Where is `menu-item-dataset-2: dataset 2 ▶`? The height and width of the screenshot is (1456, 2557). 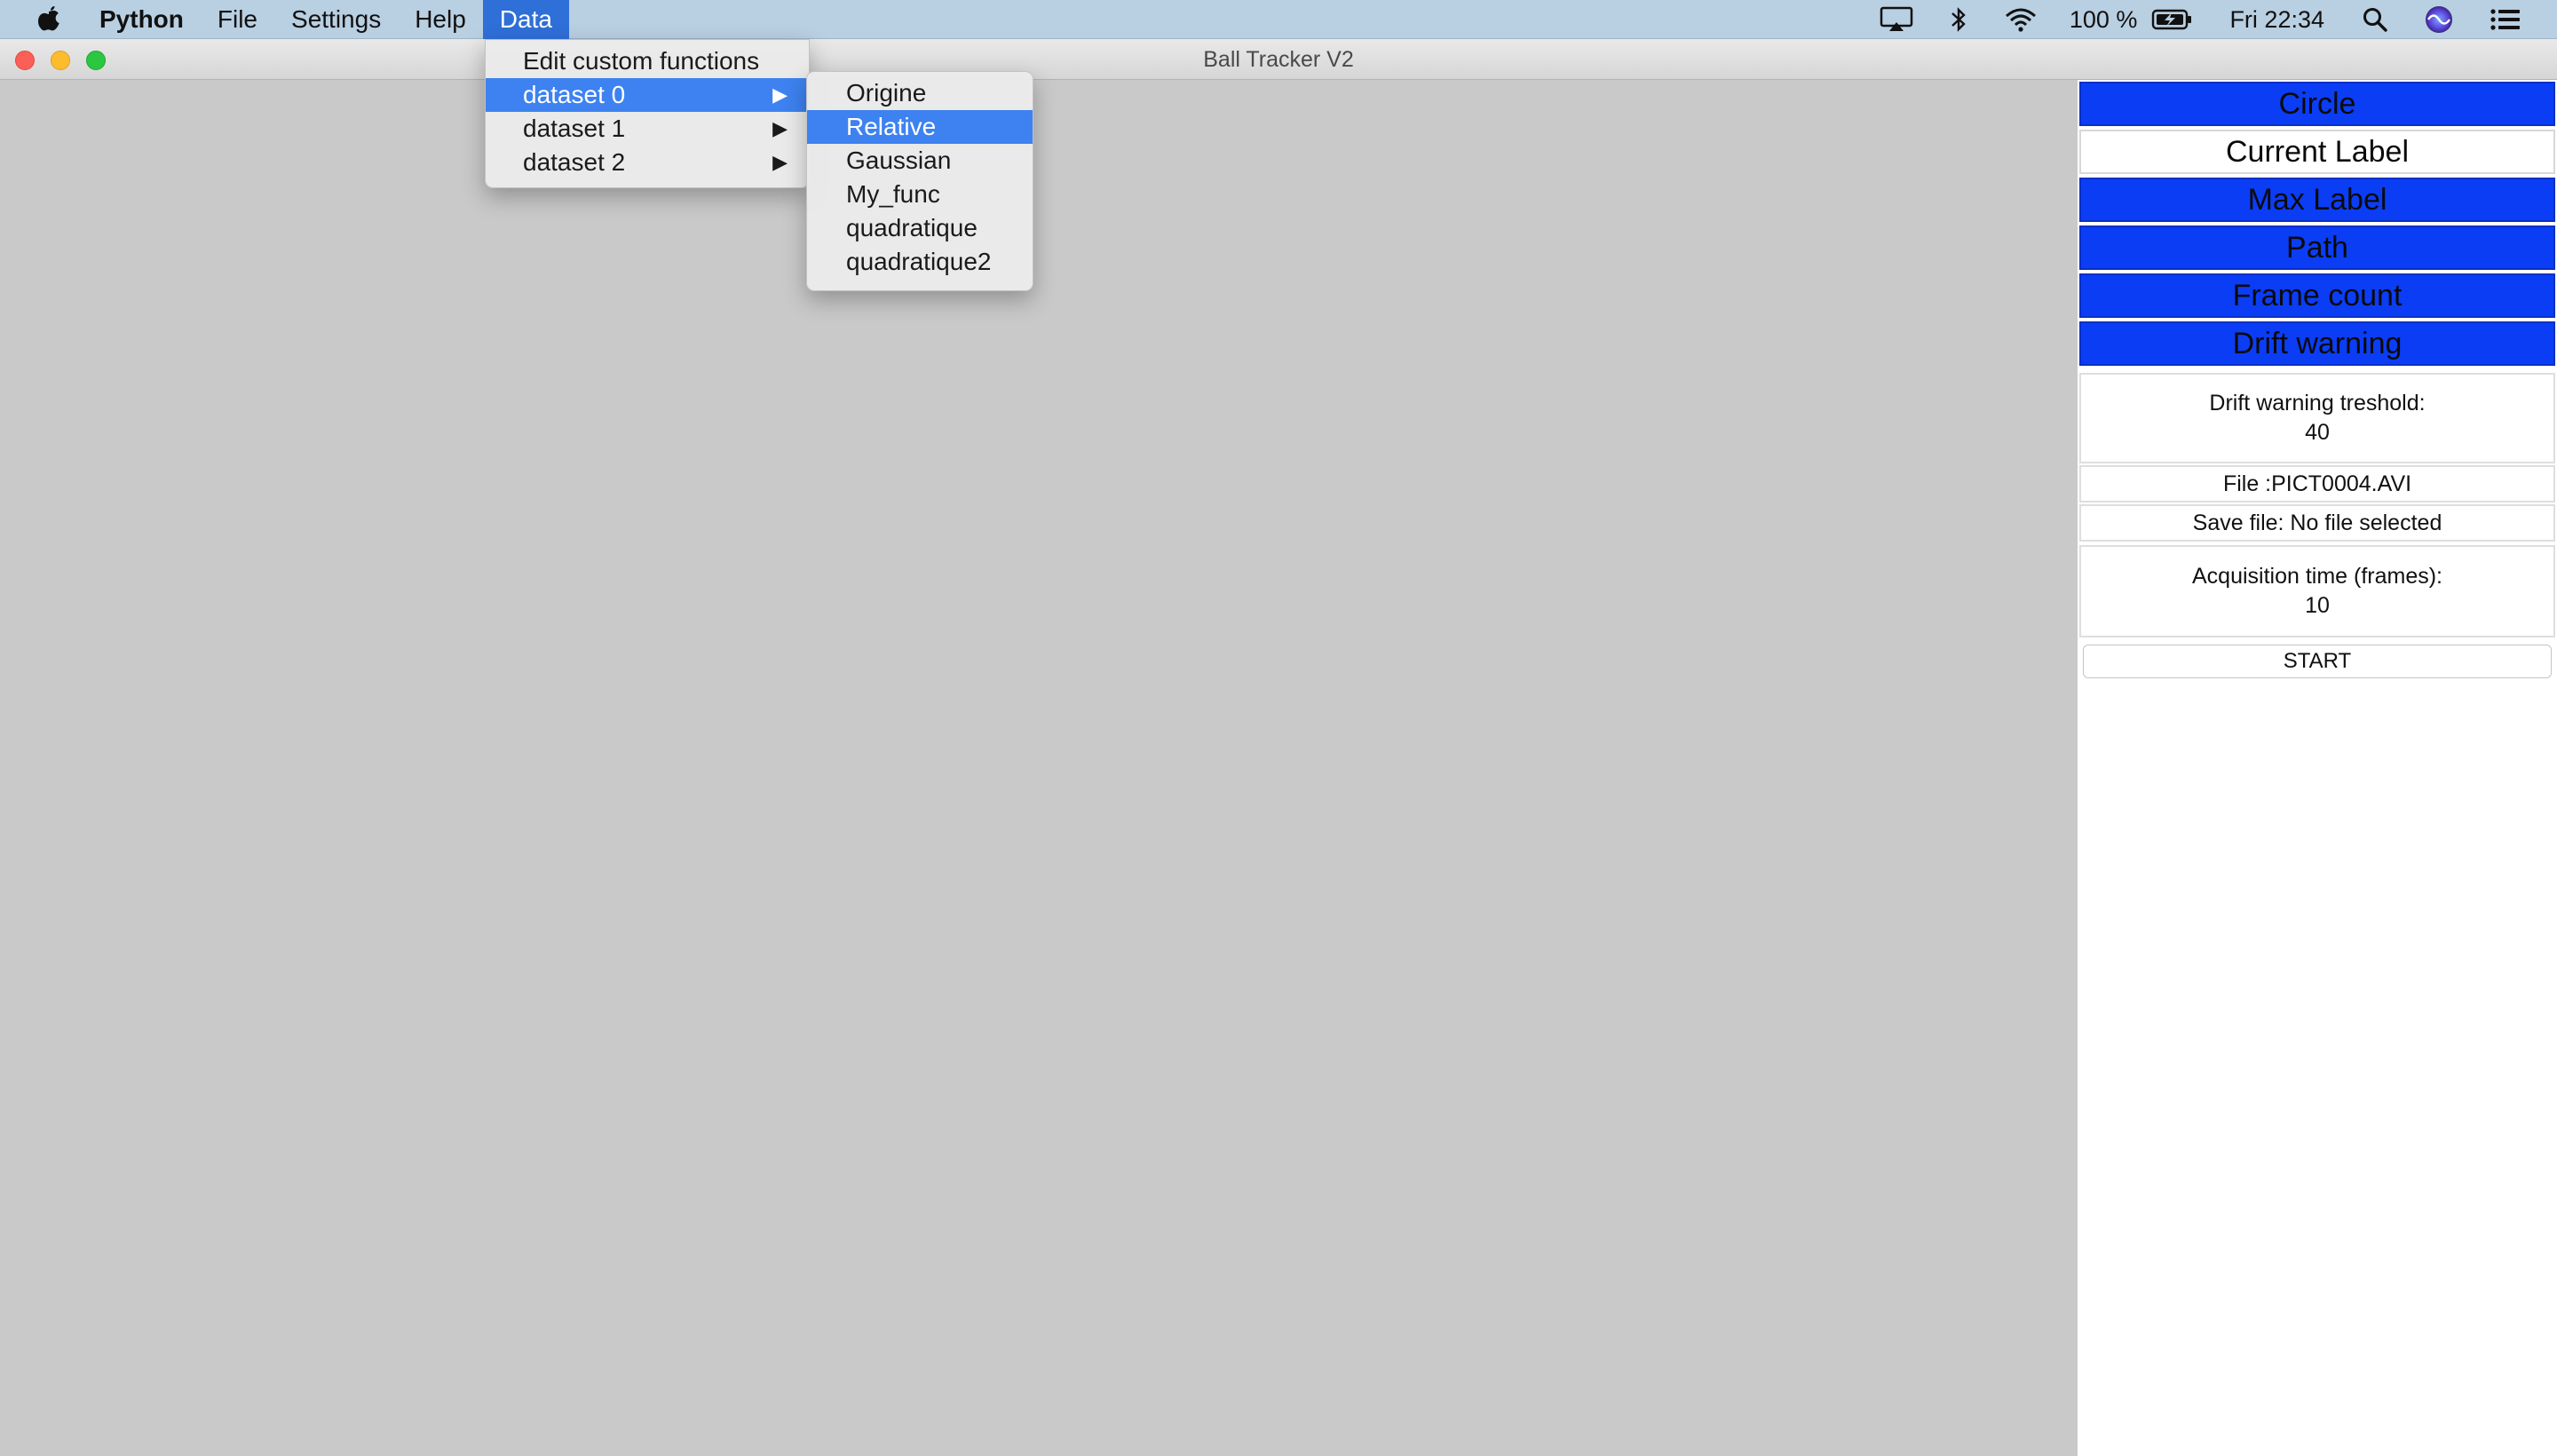 menu-item-dataset-2: dataset 2 ▶ is located at coordinates (647, 162).